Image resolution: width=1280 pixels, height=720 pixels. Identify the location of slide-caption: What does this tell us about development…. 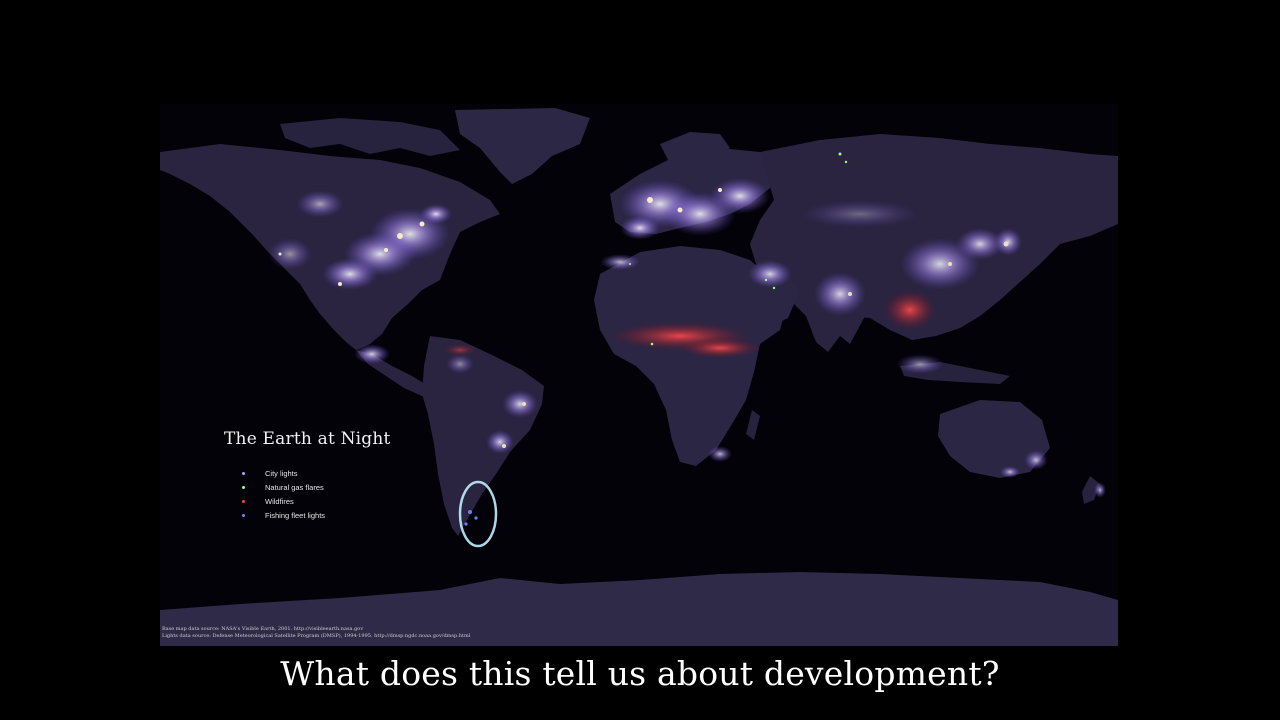
(640, 673).